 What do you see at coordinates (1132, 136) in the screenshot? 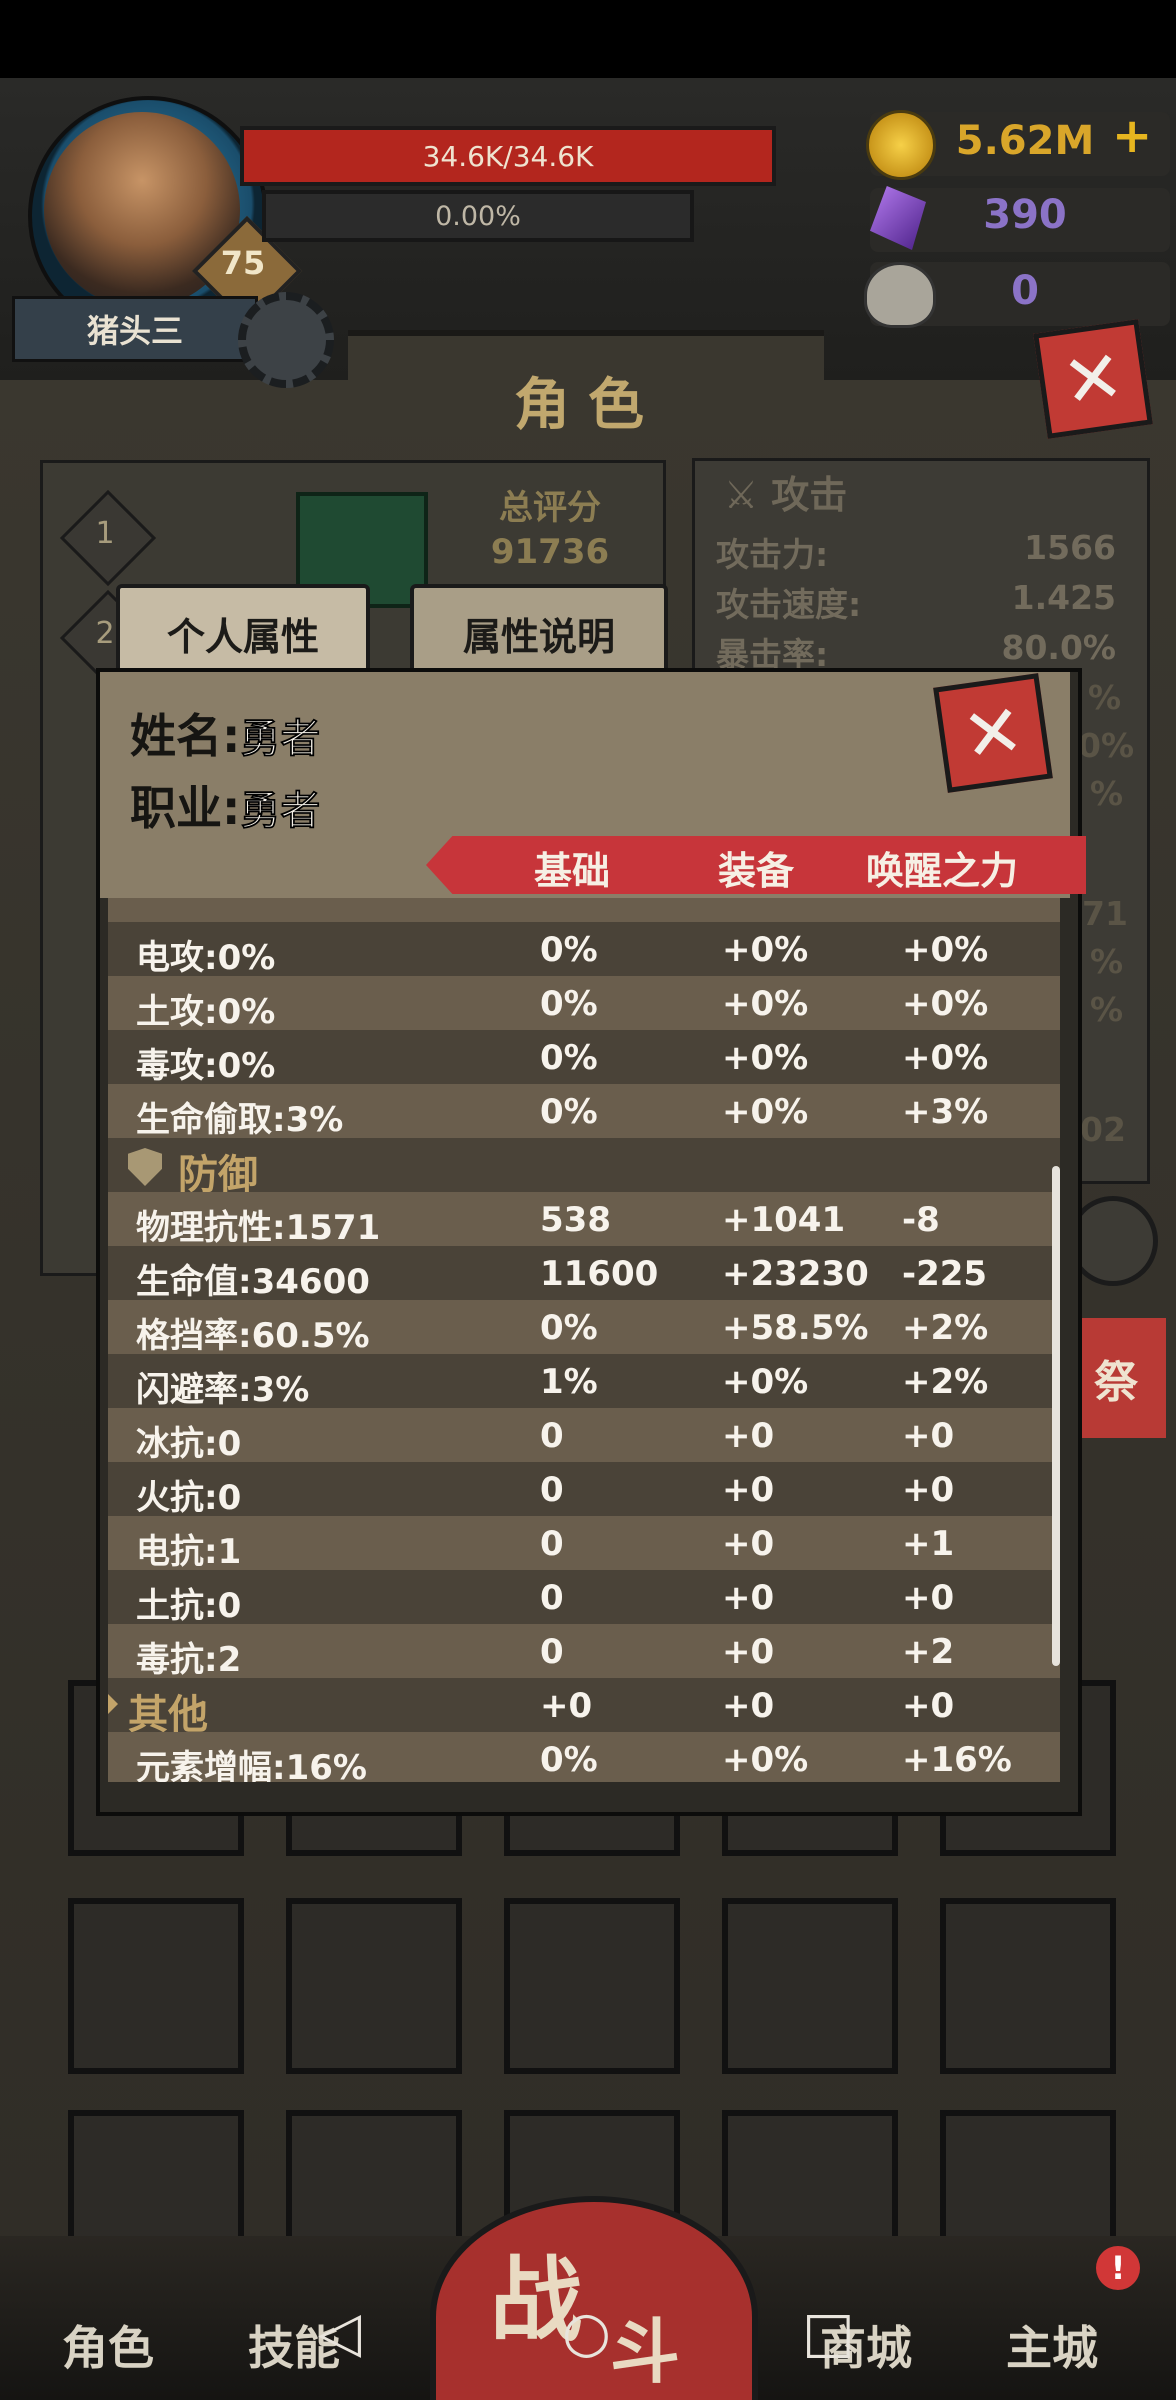
I see `add-gold-button: +` at bounding box center [1132, 136].